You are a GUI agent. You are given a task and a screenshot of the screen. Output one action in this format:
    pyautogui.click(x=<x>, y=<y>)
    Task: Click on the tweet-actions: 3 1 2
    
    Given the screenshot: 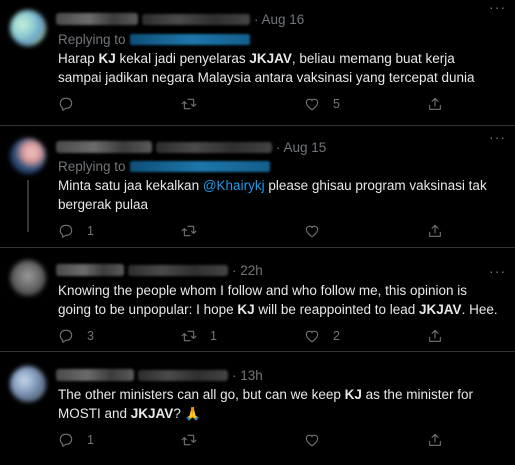 What is the action you would take?
    pyautogui.click(x=268, y=336)
    